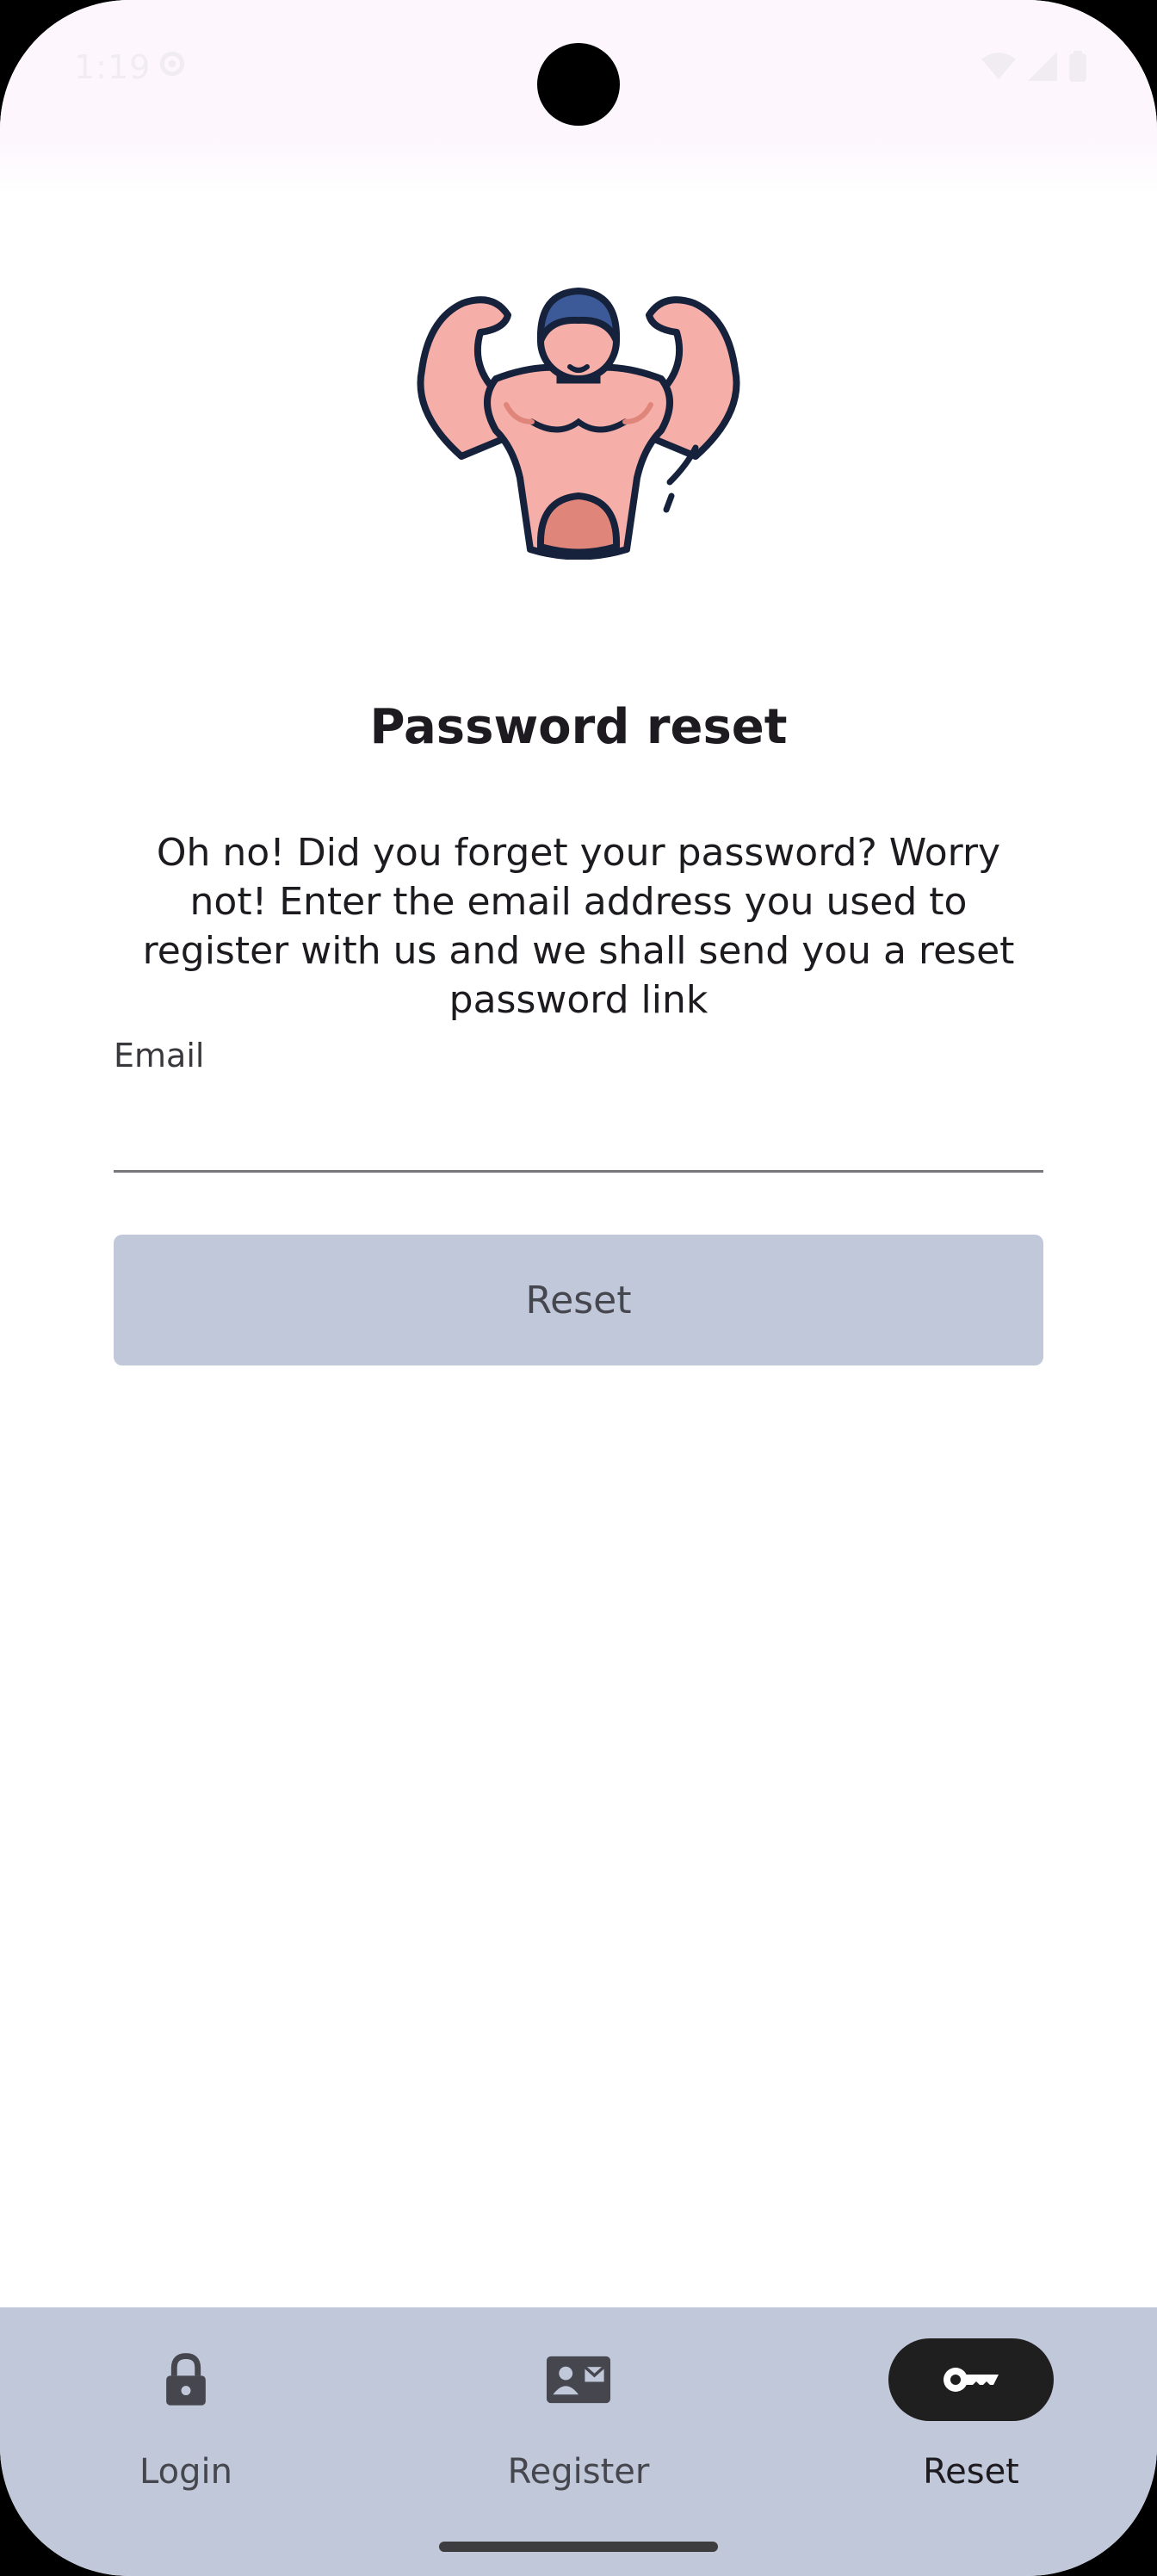 Image resolution: width=1157 pixels, height=2576 pixels. I want to click on email-underline, so click(579, 1172).